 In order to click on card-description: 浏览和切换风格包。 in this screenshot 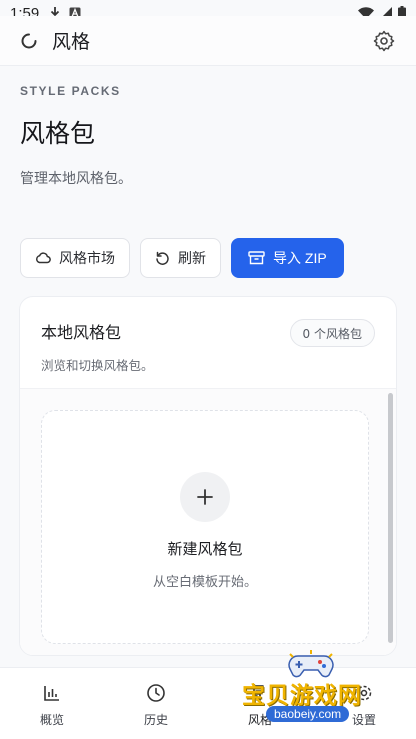, I will do `click(97, 365)`.